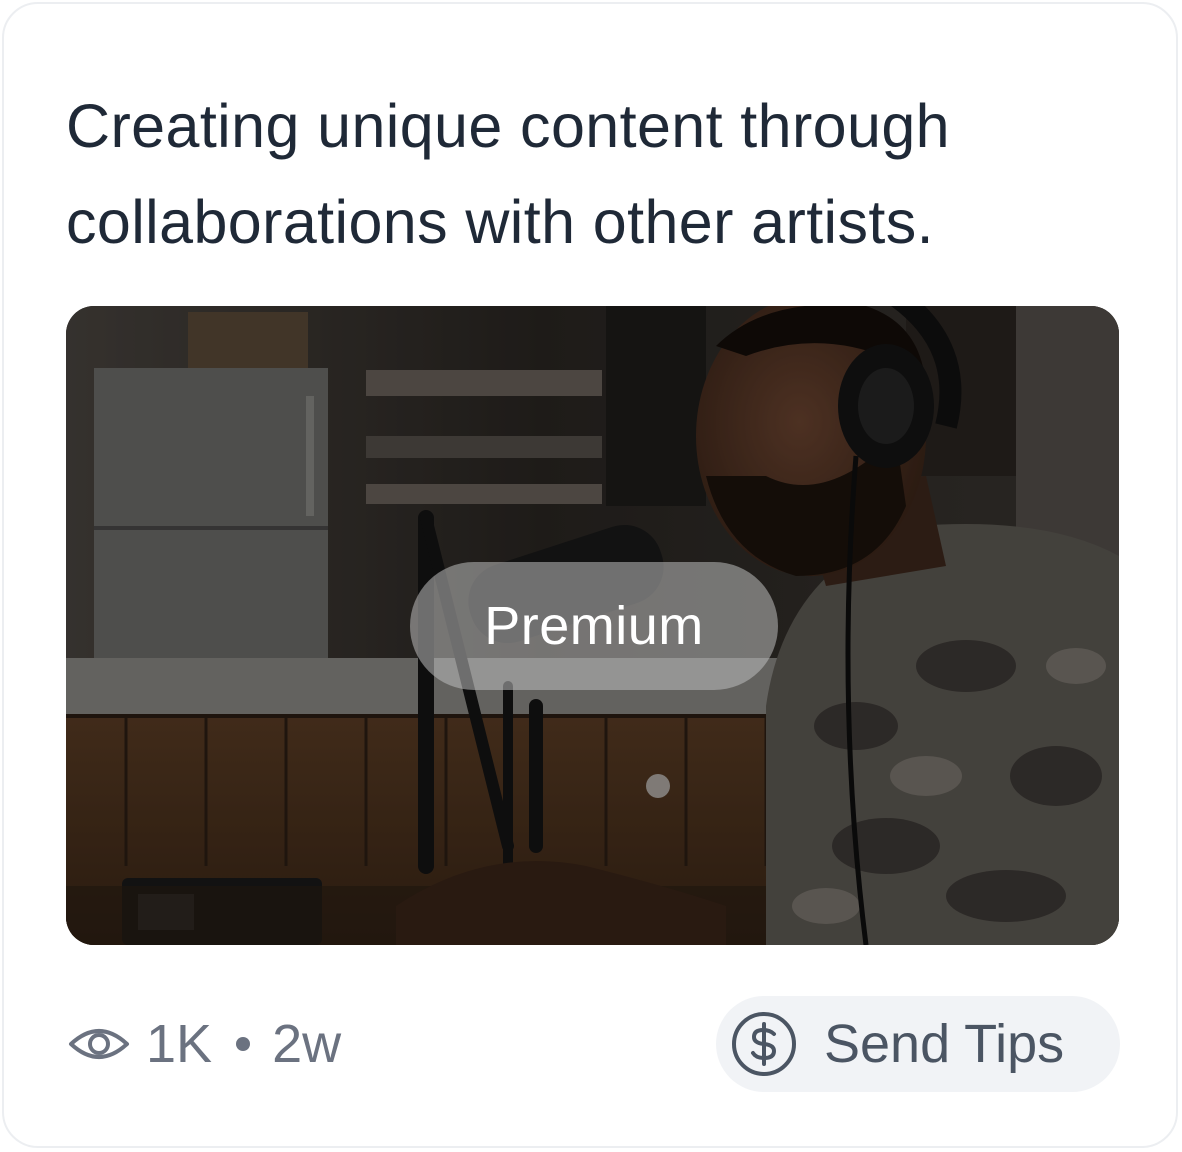 This screenshot has height=1152, width=1182. What do you see at coordinates (307, 1044) in the screenshot?
I see `post-age: 2w` at bounding box center [307, 1044].